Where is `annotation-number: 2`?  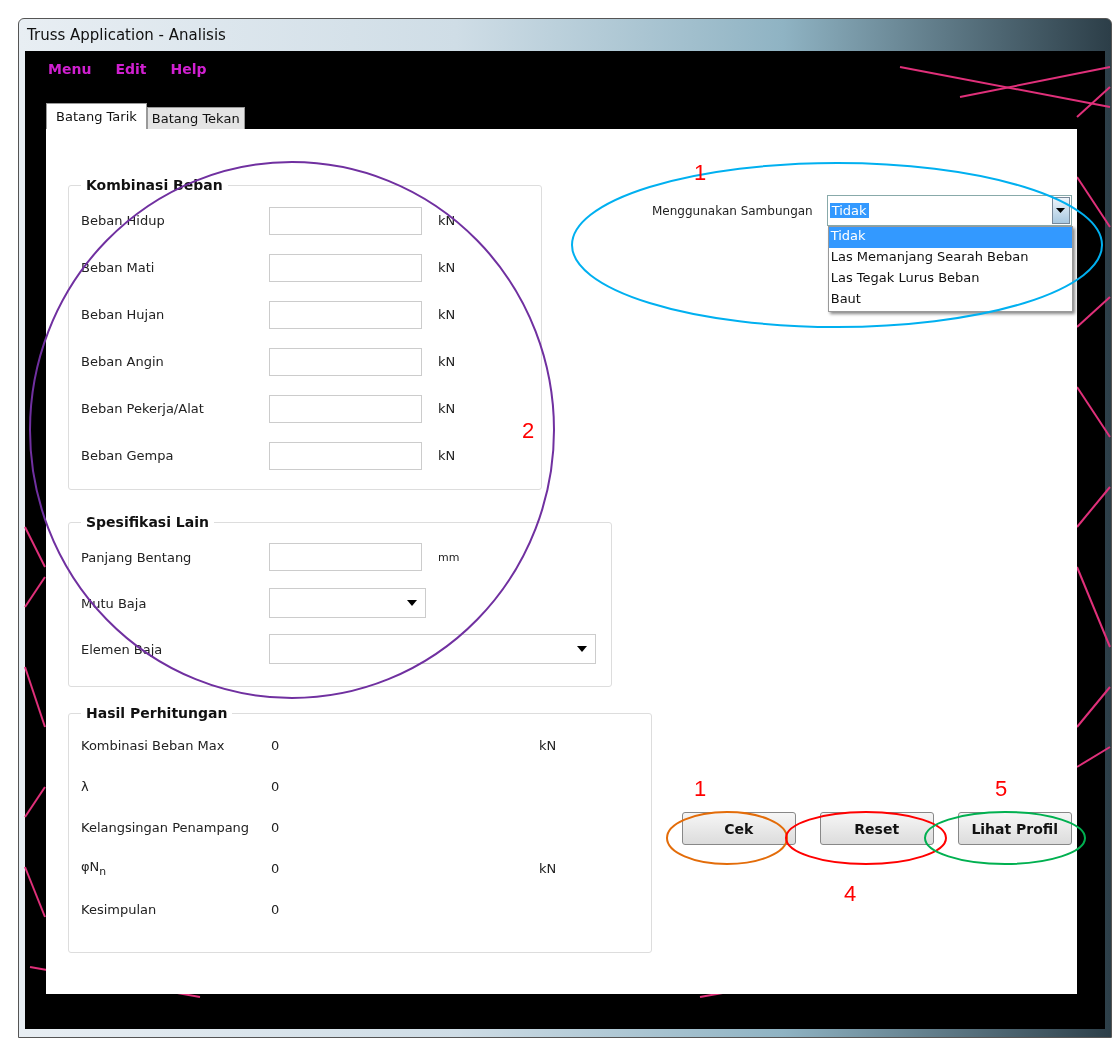
annotation-number: 2 is located at coordinates (528, 430).